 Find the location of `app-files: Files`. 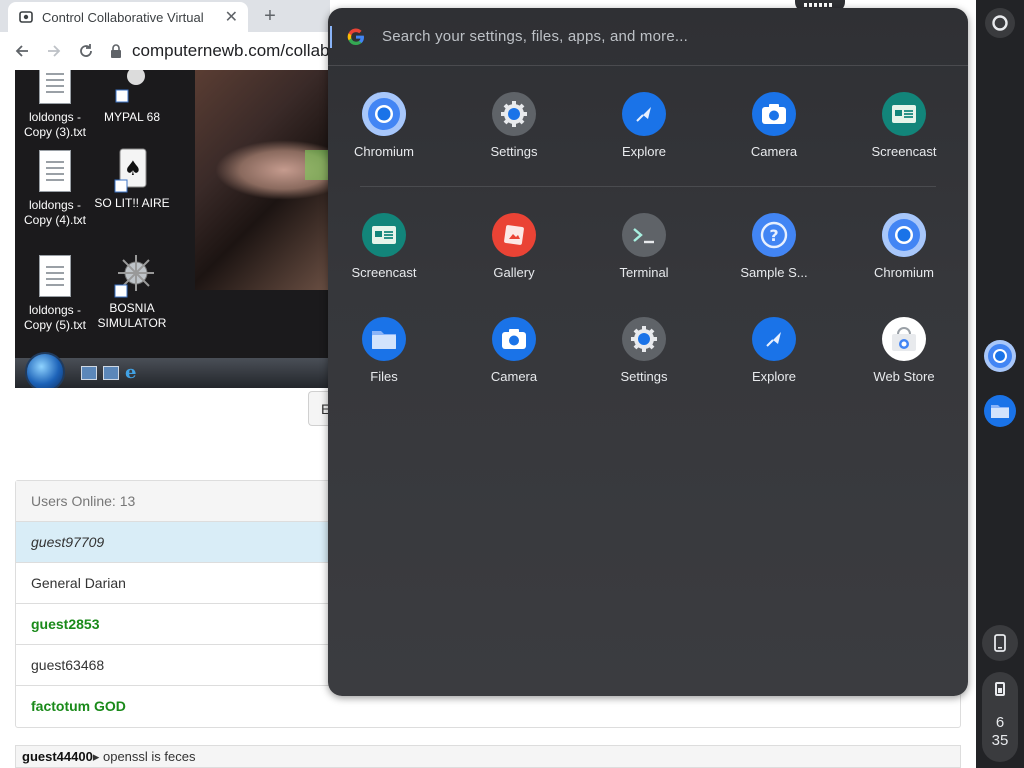

app-files: Files is located at coordinates (384, 350).